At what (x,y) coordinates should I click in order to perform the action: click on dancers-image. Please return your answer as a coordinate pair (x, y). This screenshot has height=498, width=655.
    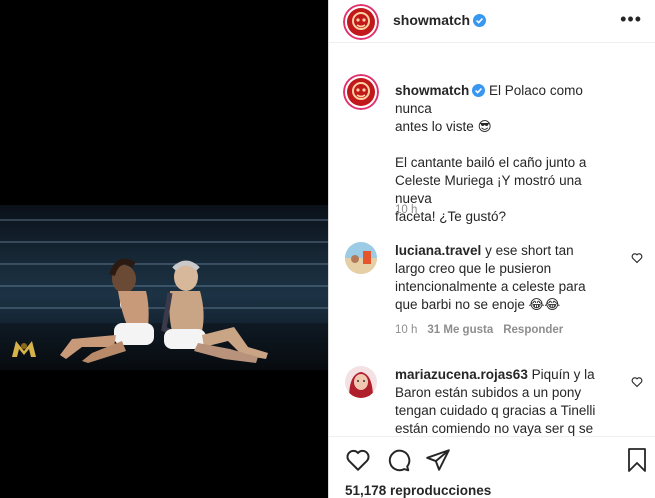
    Looking at the image, I should click on (164, 310).